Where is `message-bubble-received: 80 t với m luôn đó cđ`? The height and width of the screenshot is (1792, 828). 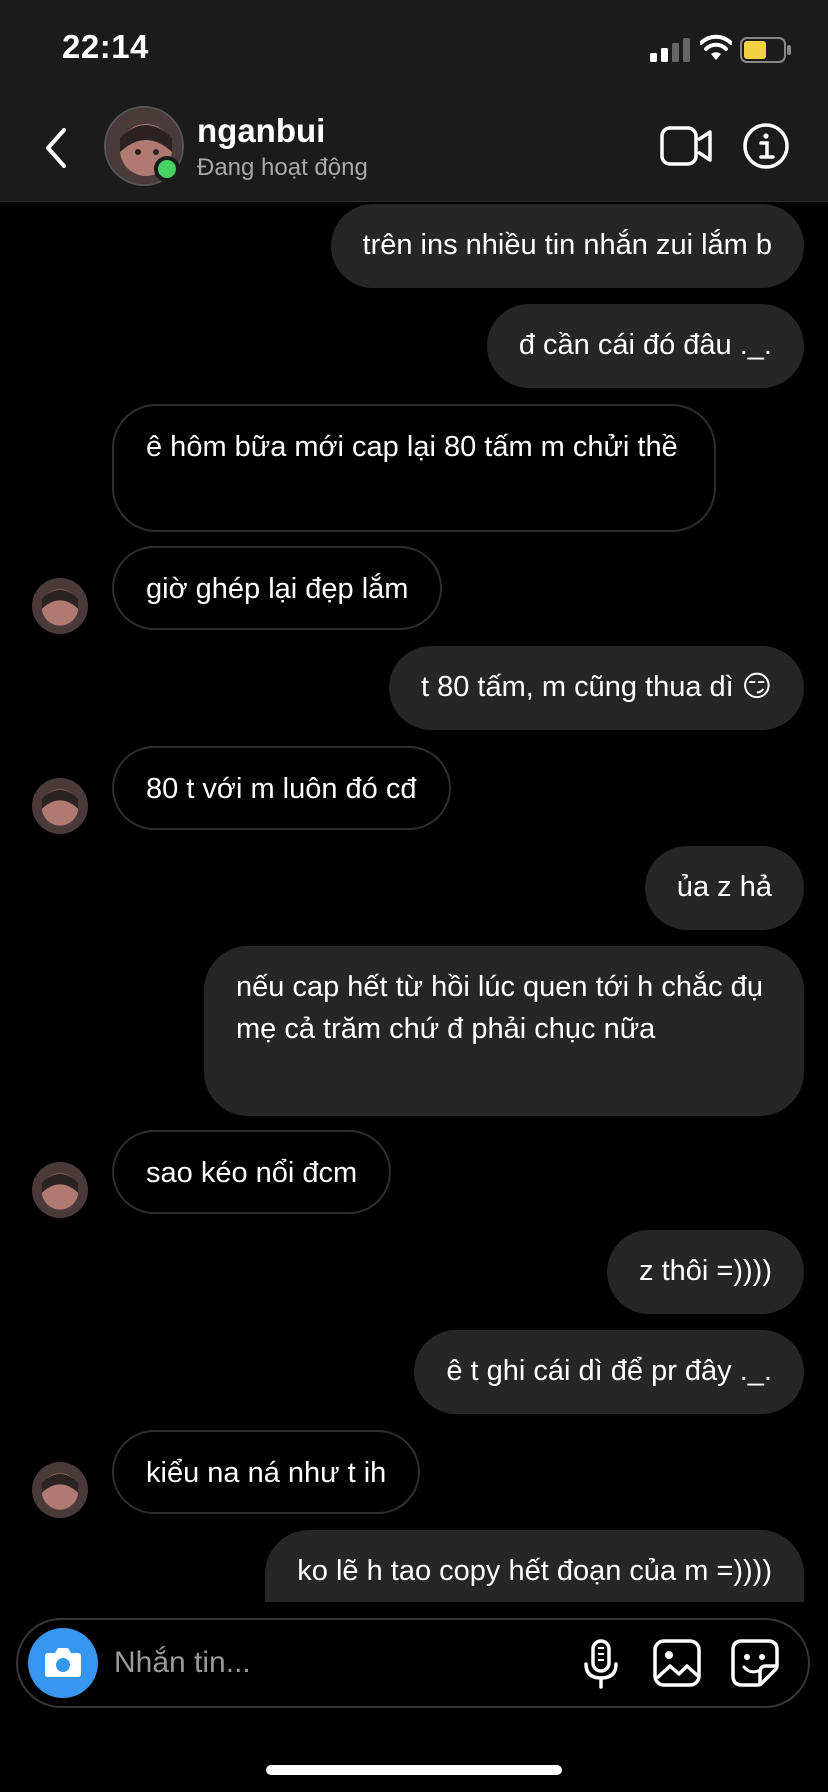 message-bubble-received: 80 t với m luôn đó cđ is located at coordinates (281, 788).